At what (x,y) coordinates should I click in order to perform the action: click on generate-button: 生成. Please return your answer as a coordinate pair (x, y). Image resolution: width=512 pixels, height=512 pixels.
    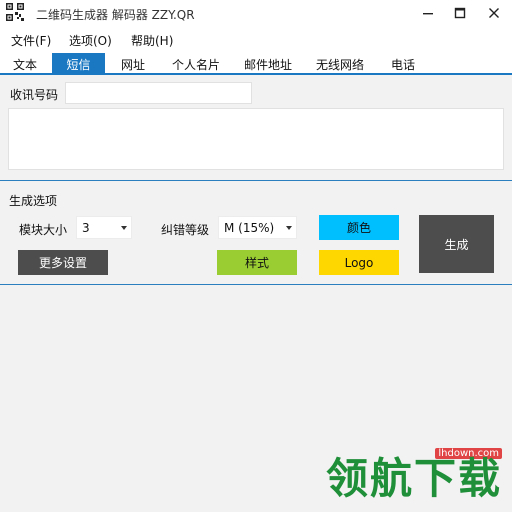
    Looking at the image, I should click on (456, 244).